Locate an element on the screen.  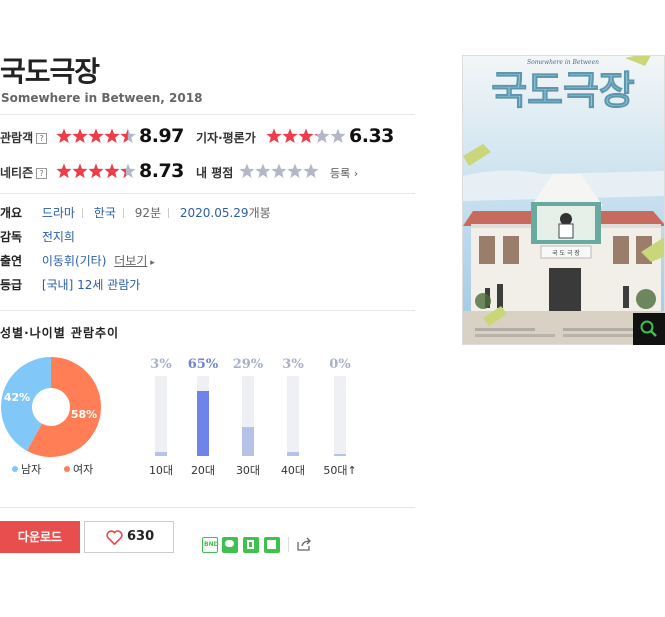
female-dot-icon is located at coordinates (67, 469).